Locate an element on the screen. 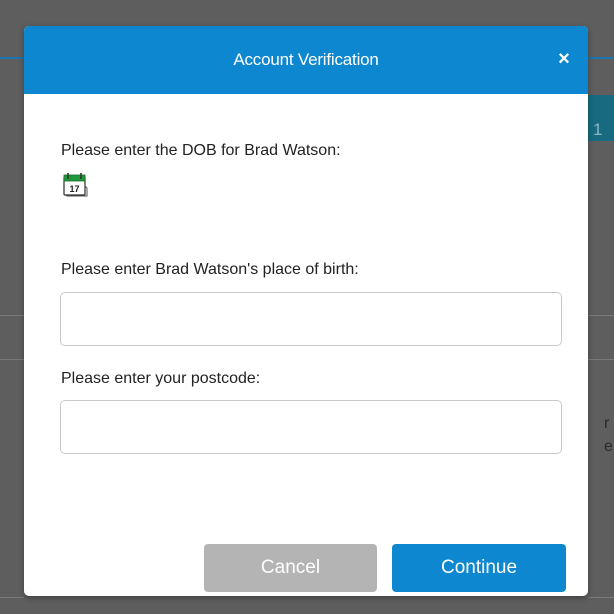  continue-button: Continue is located at coordinates (479, 568).